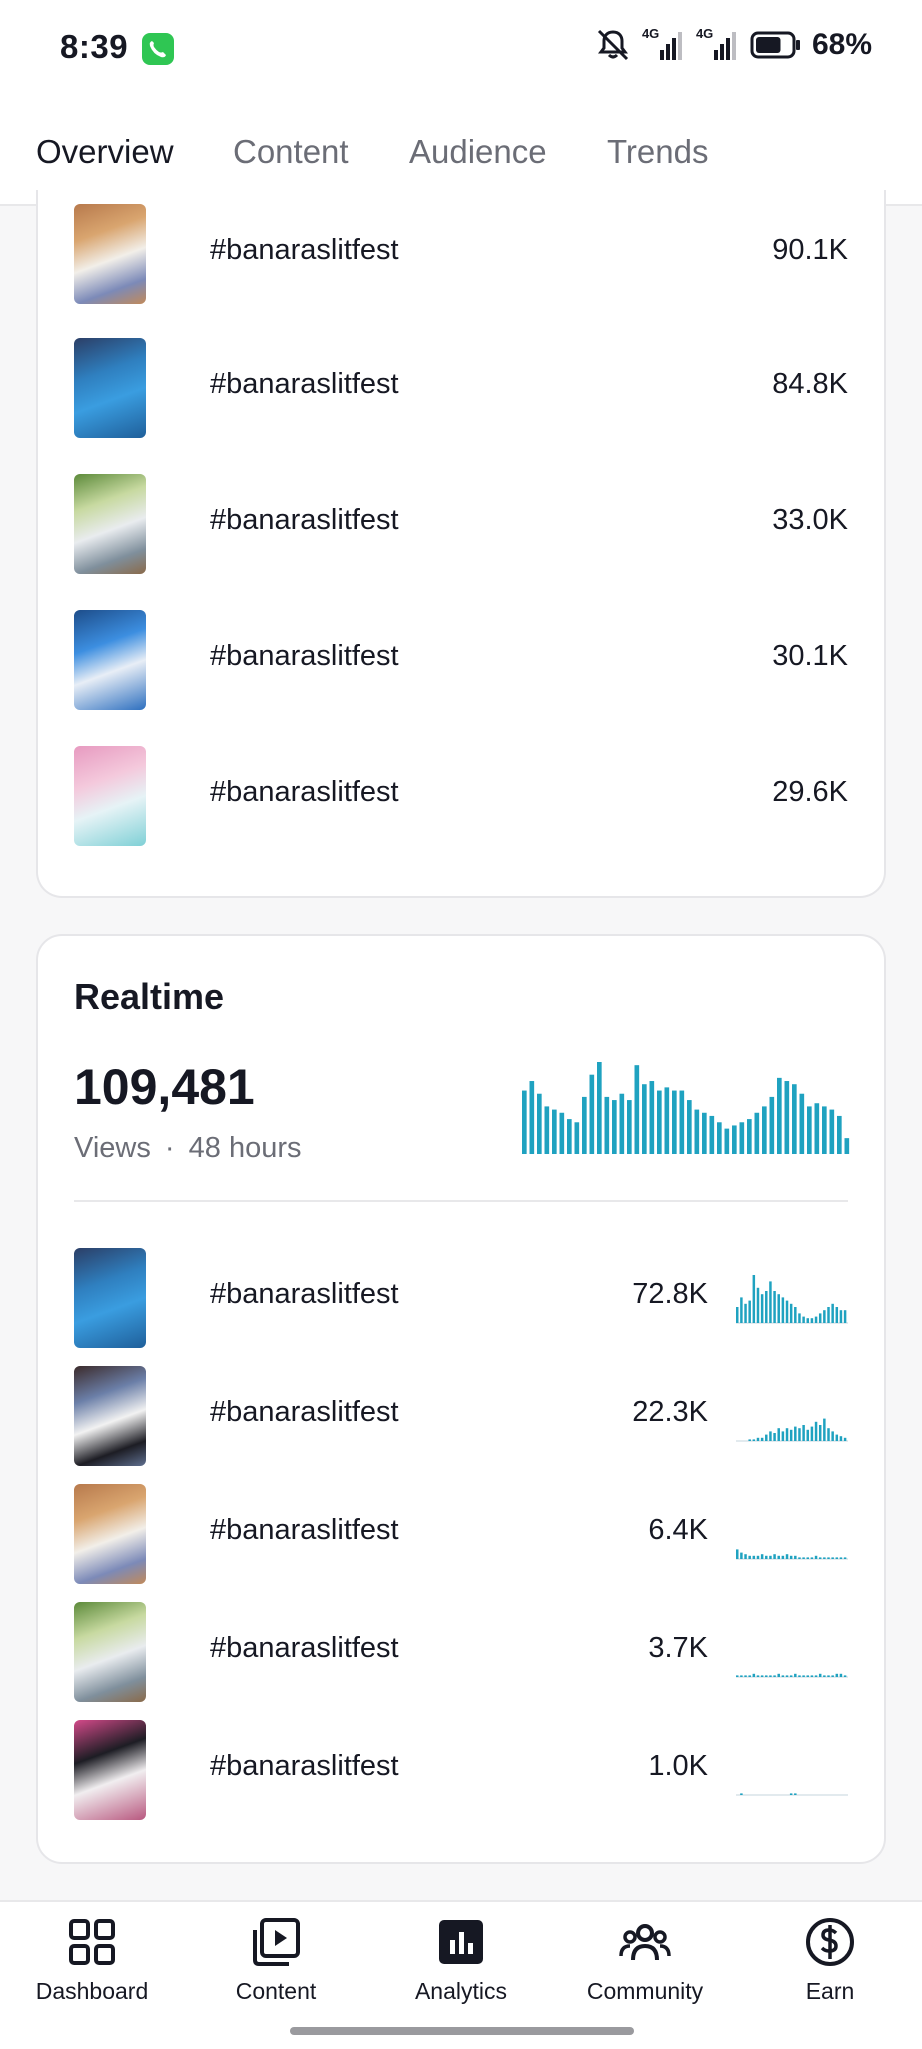 This screenshot has height=2049, width=922. I want to click on realtime-video-row: #banaraslitfest 72.8K, so click(461, 1298).